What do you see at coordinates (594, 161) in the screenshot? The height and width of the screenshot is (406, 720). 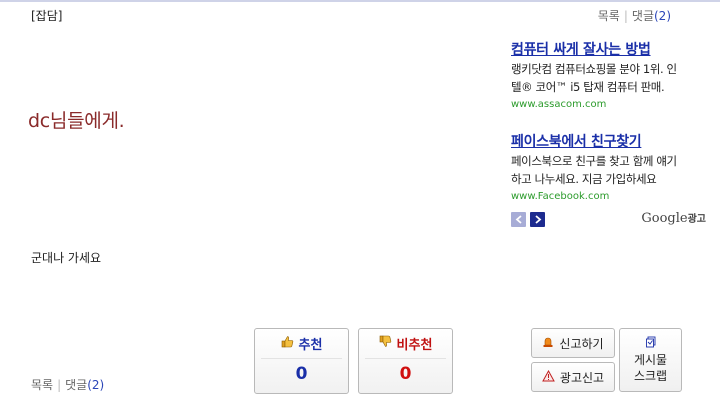 I see `ad-desc-line: 페이스북으로 친구를 찾고 함께 얘기` at bounding box center [594, 161].